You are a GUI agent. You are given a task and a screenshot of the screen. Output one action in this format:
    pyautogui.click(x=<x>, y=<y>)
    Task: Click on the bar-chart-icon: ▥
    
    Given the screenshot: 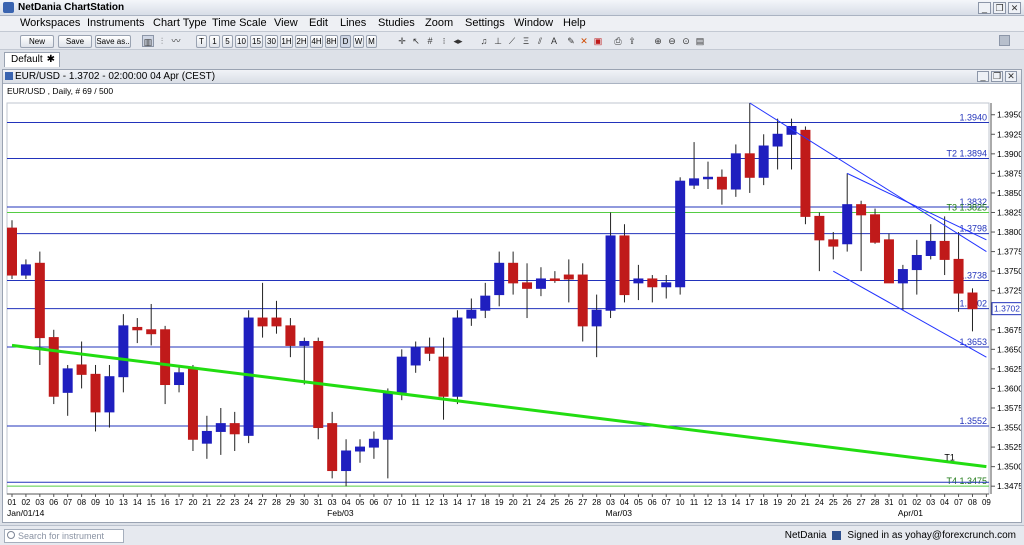 What is the action you would take?
    pyautogui.click(x=148, y=41)
    